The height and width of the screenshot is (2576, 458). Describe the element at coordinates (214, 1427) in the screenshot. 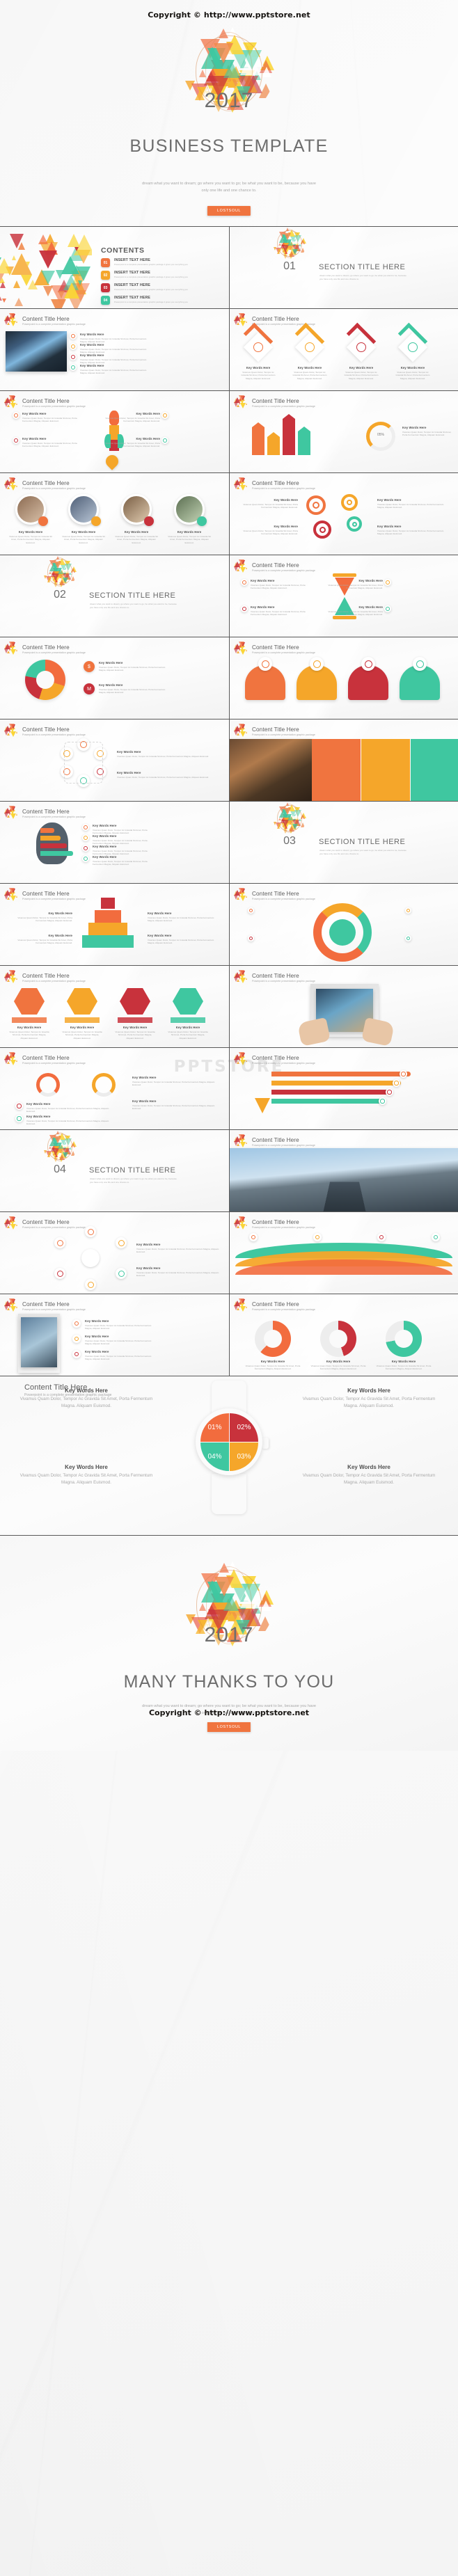

I see `watch-quadrant: 01%` at that location.